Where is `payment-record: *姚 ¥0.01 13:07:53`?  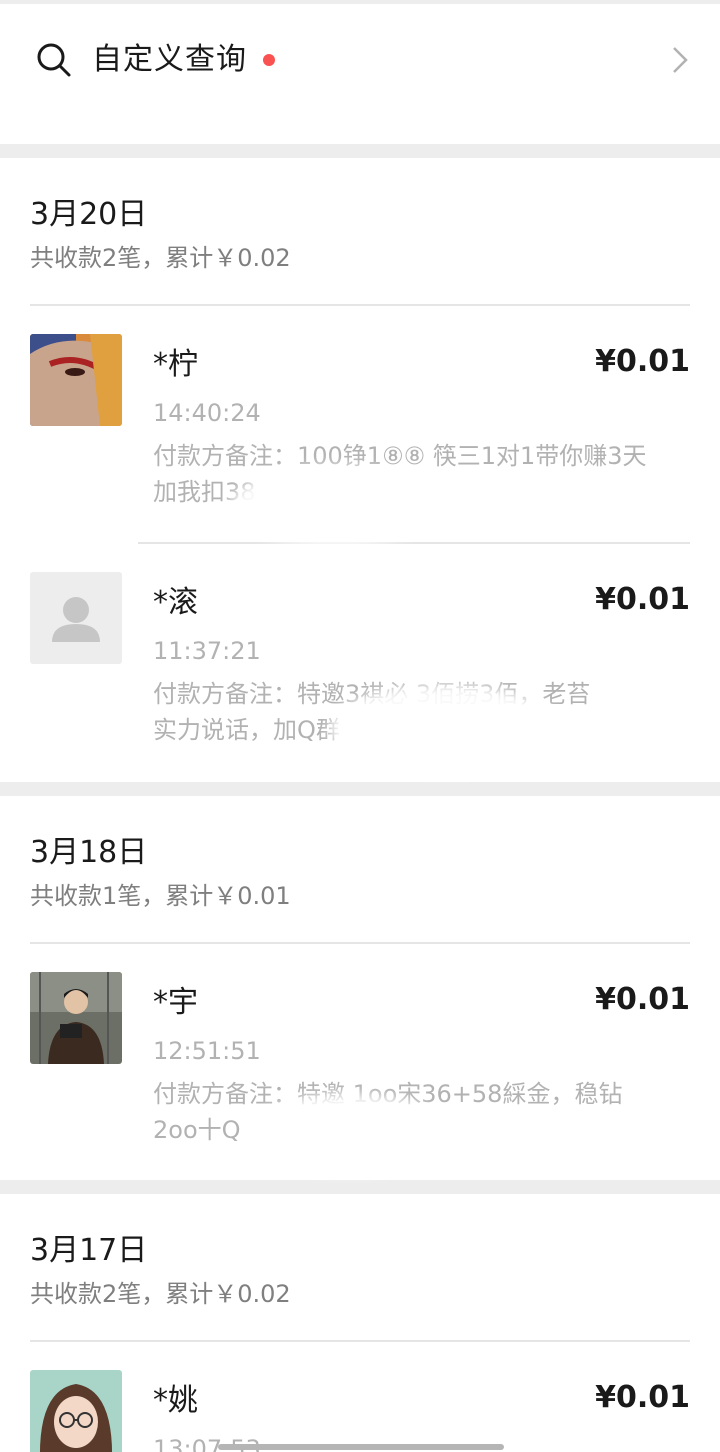 payment-record: *姚 ¥0.01 13:07:53 is located at coordinates (360, 1397).